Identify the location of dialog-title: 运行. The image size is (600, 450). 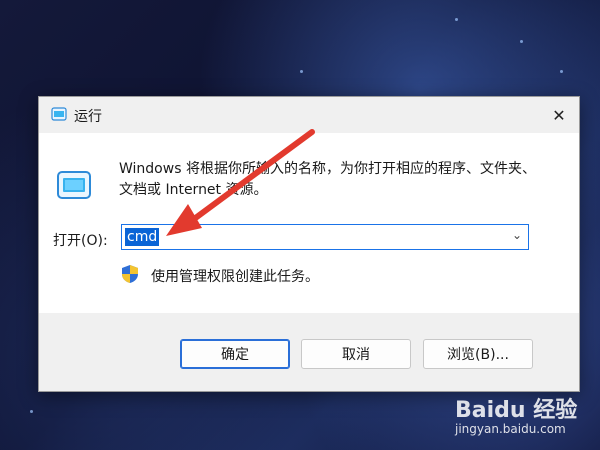
(88, 117).